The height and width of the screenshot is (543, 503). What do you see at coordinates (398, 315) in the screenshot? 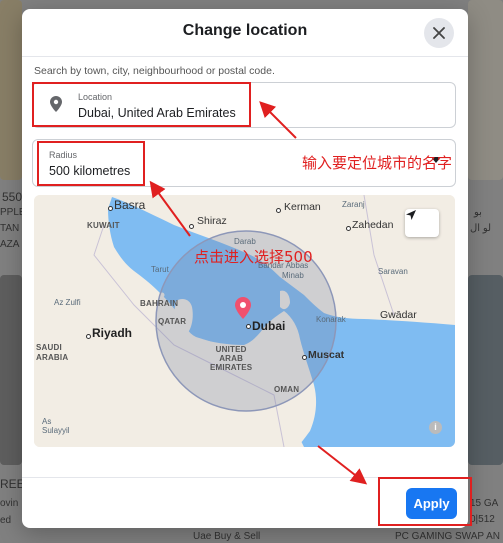
I see `map-label-gwadar: Gwādar` at bounding box center [398, 315].